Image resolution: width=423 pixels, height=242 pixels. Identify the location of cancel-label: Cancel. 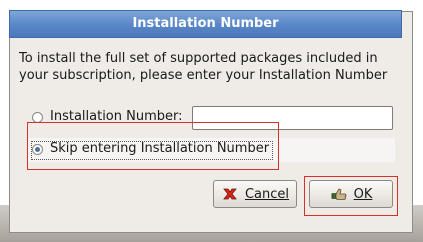
(267, 194).